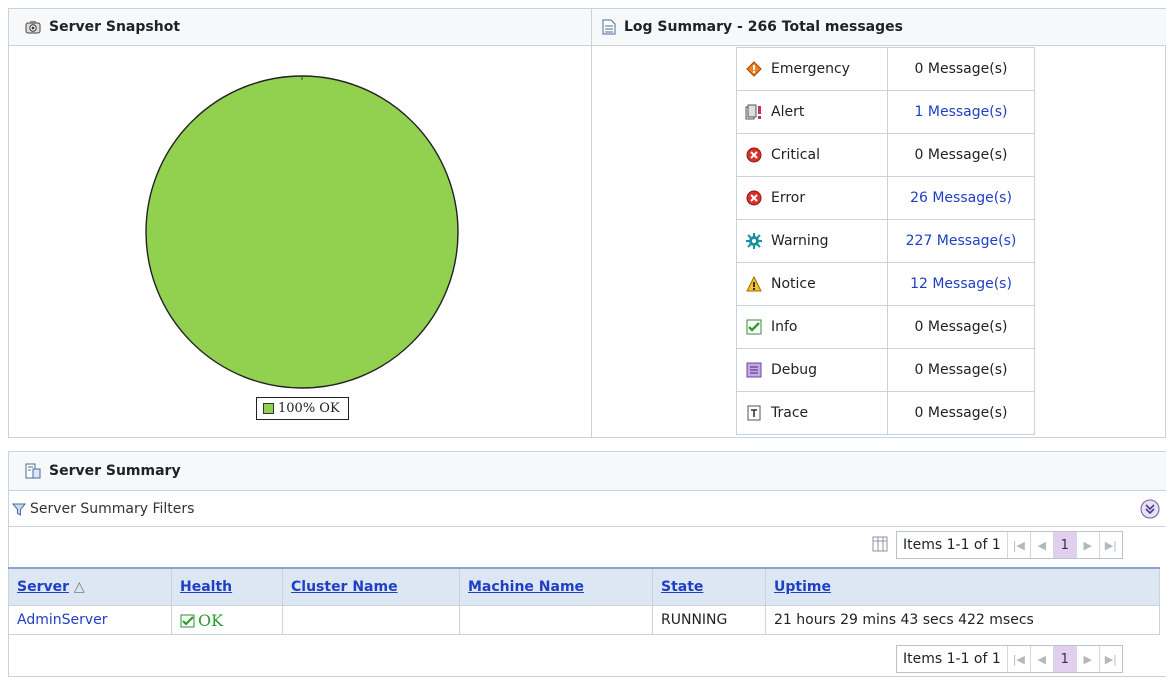 This screenshot has width=1166, height=677. I want to click on pie-legend: 100% OK, so click(302, 408).